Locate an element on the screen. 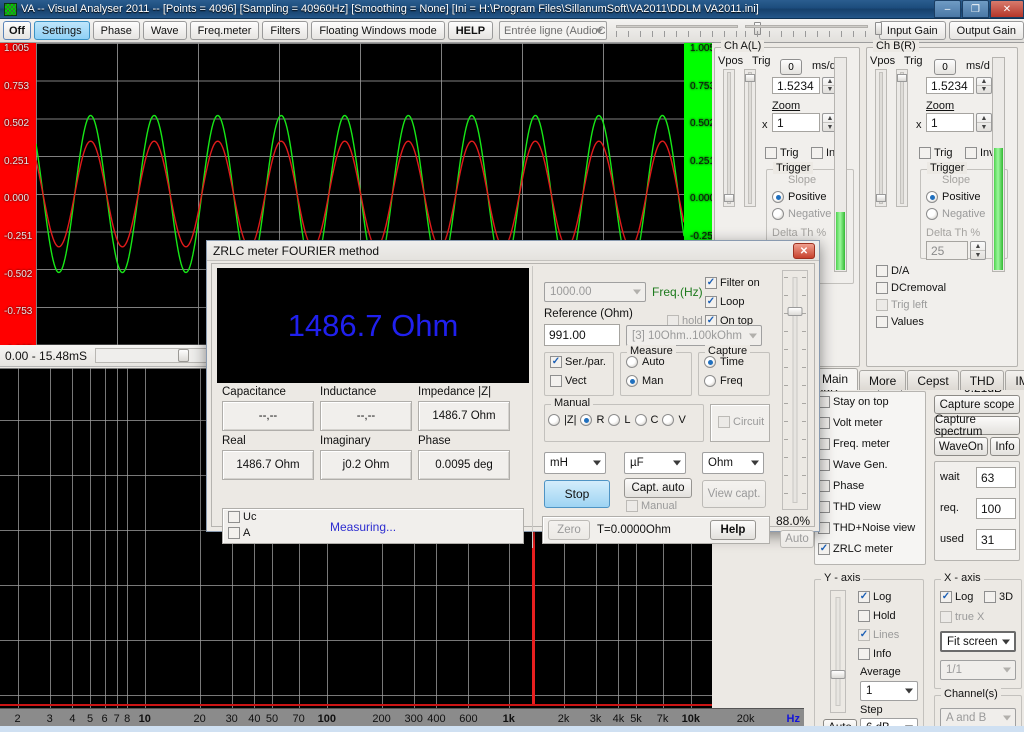 This screenshot has width=1024, height=732. zrlc-manual-option-l: L is located at coordinates (619, 420).